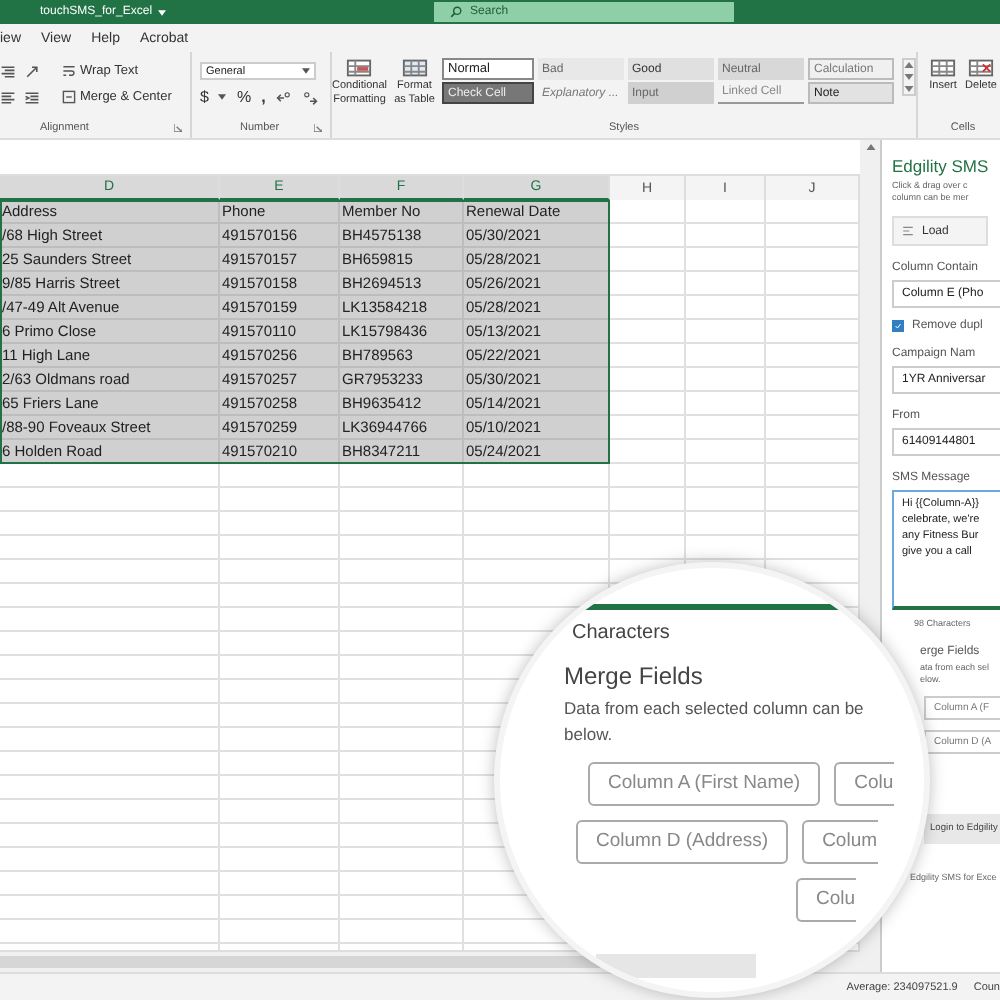  I want to click on pane-title: Edgility SMS, so click(940, 166).